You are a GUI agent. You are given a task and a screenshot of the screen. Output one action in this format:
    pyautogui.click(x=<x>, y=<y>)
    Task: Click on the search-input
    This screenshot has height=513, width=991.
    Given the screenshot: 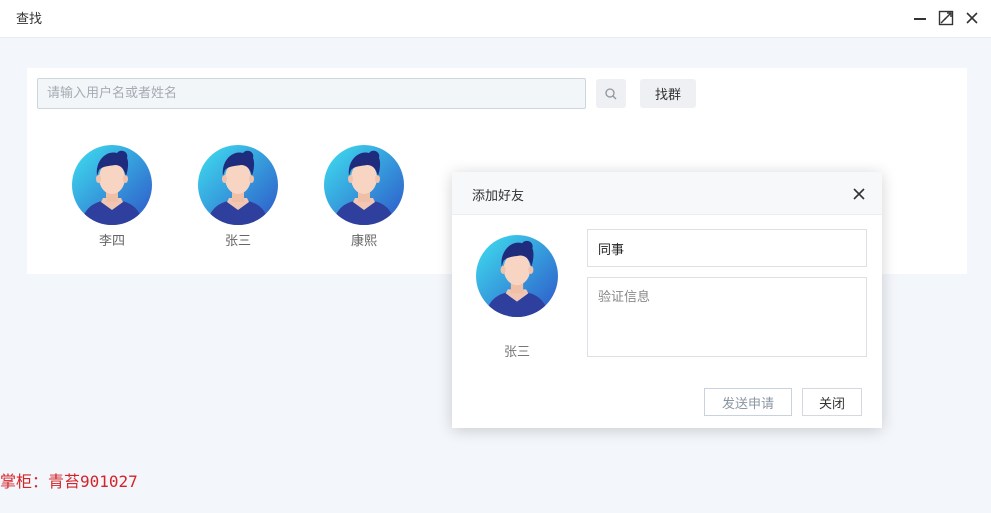 What is the action you would take?
    pyautogui.click(x=311, y=93)
    